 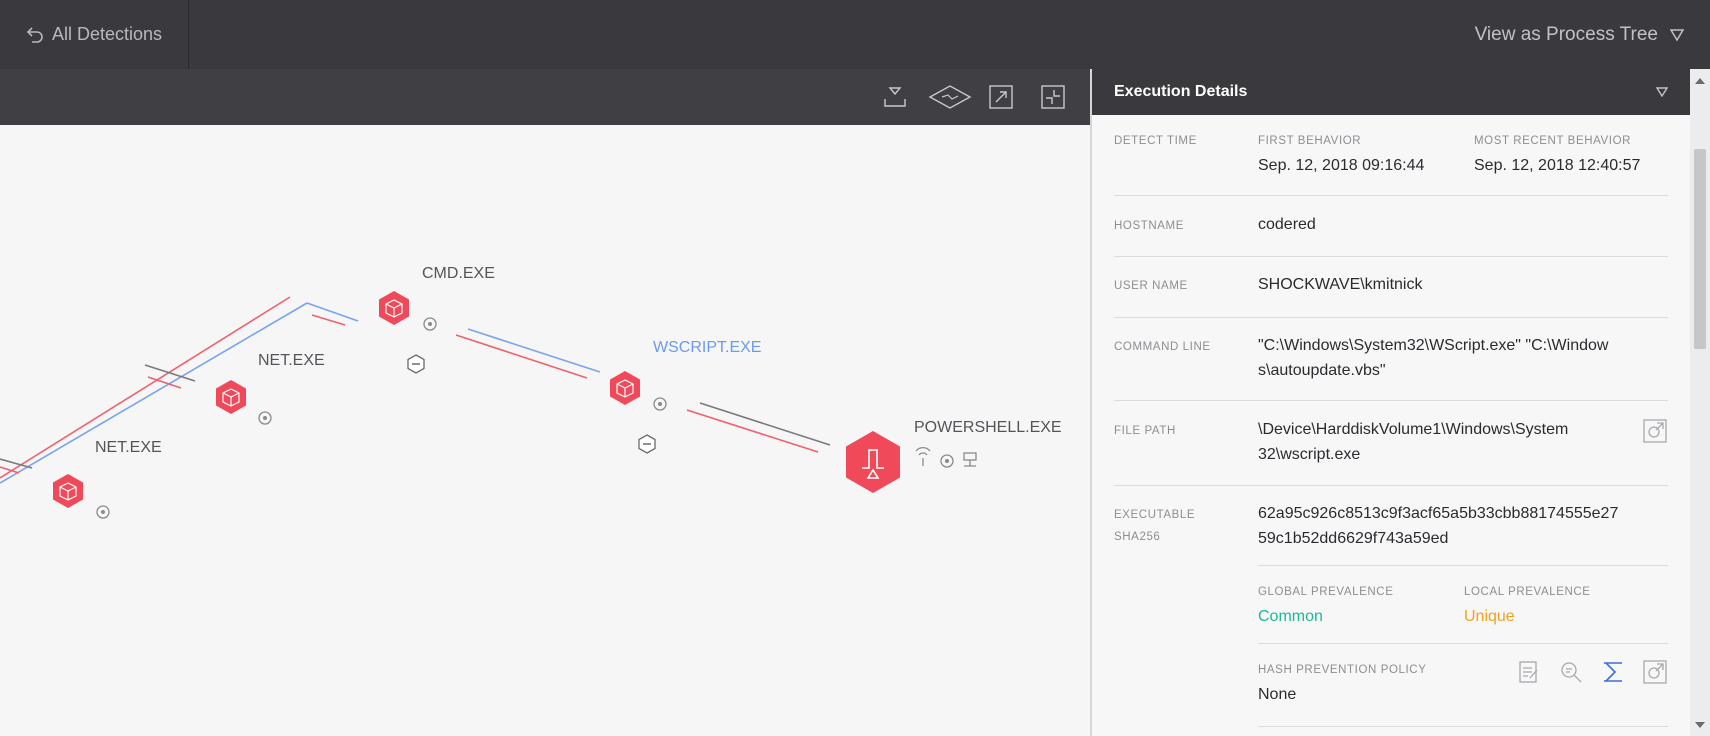 I want to click on edit-policy-button, so click(x=1529, y=672).